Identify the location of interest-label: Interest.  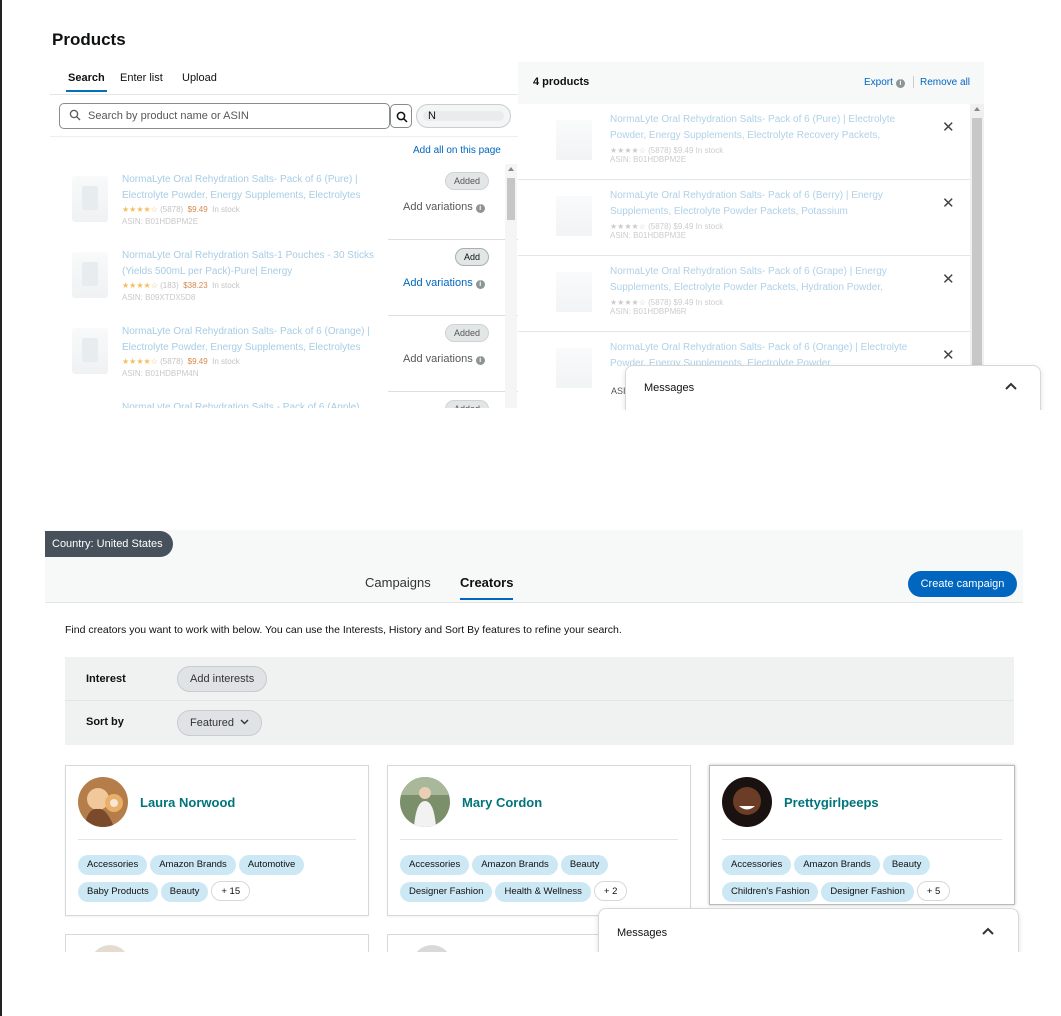
(106, 679).